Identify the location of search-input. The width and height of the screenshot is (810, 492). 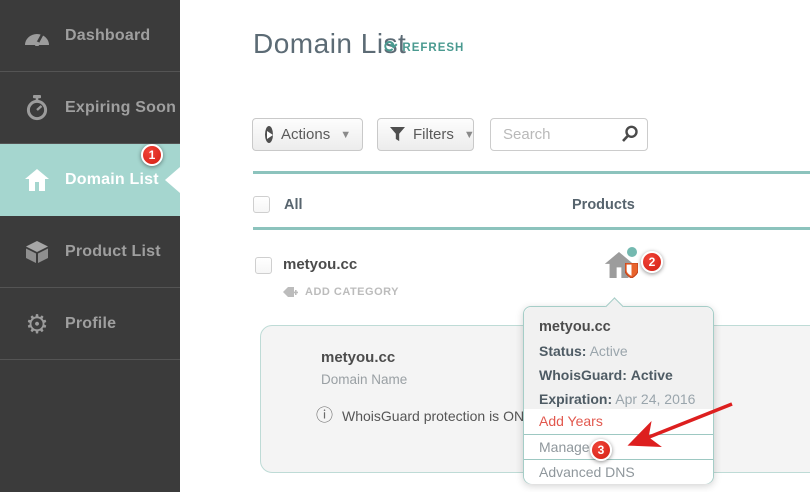
(561, 134).